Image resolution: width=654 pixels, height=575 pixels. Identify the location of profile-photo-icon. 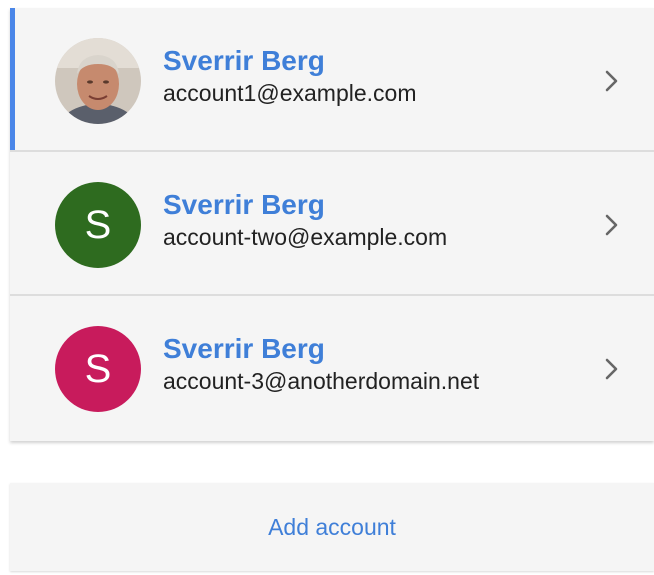
(98, 81).